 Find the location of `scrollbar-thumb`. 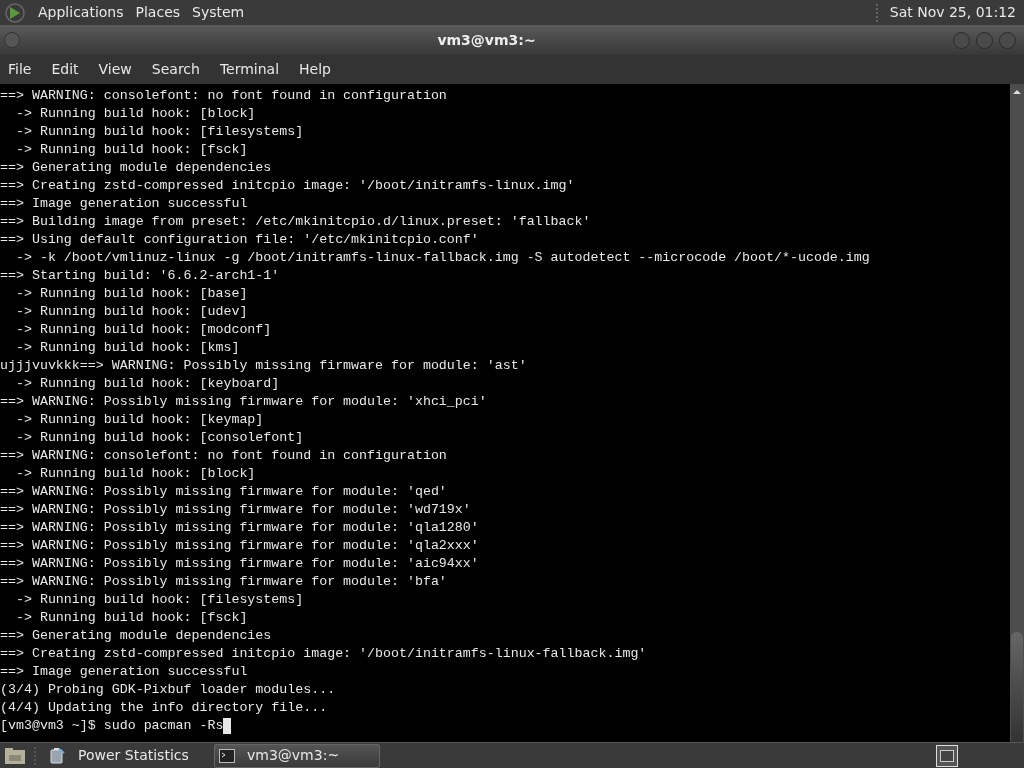

scrollbar-thumb is located at coordinates (1017, 687).